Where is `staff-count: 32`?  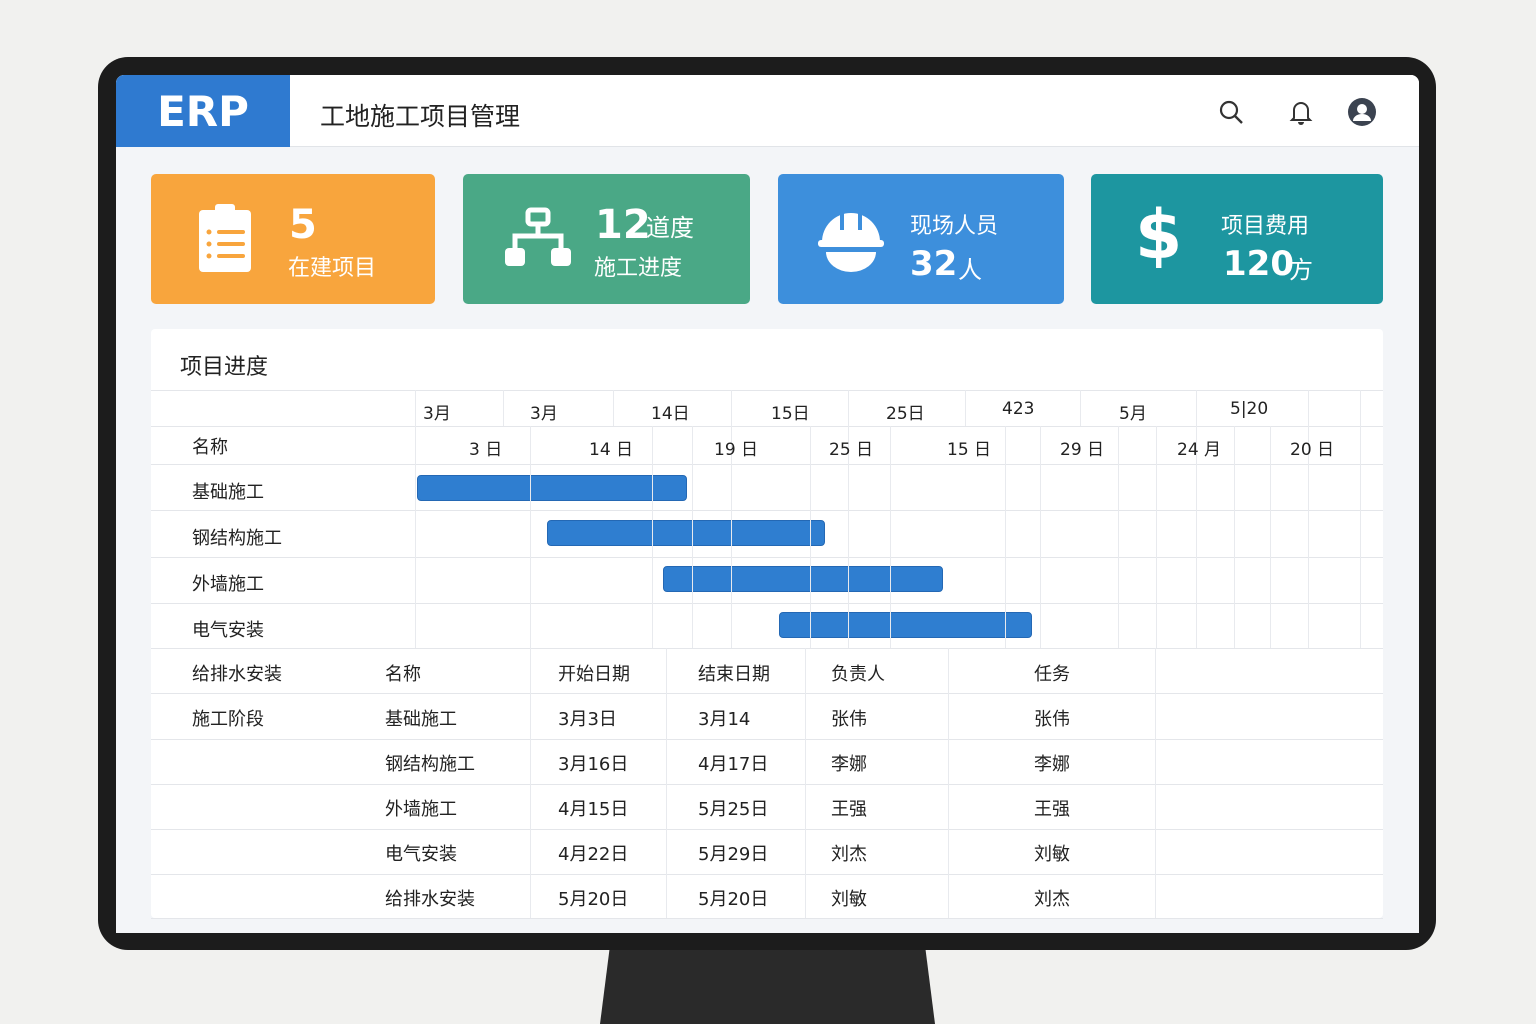
staff-count: 32 is located at coordinates (934, 264).